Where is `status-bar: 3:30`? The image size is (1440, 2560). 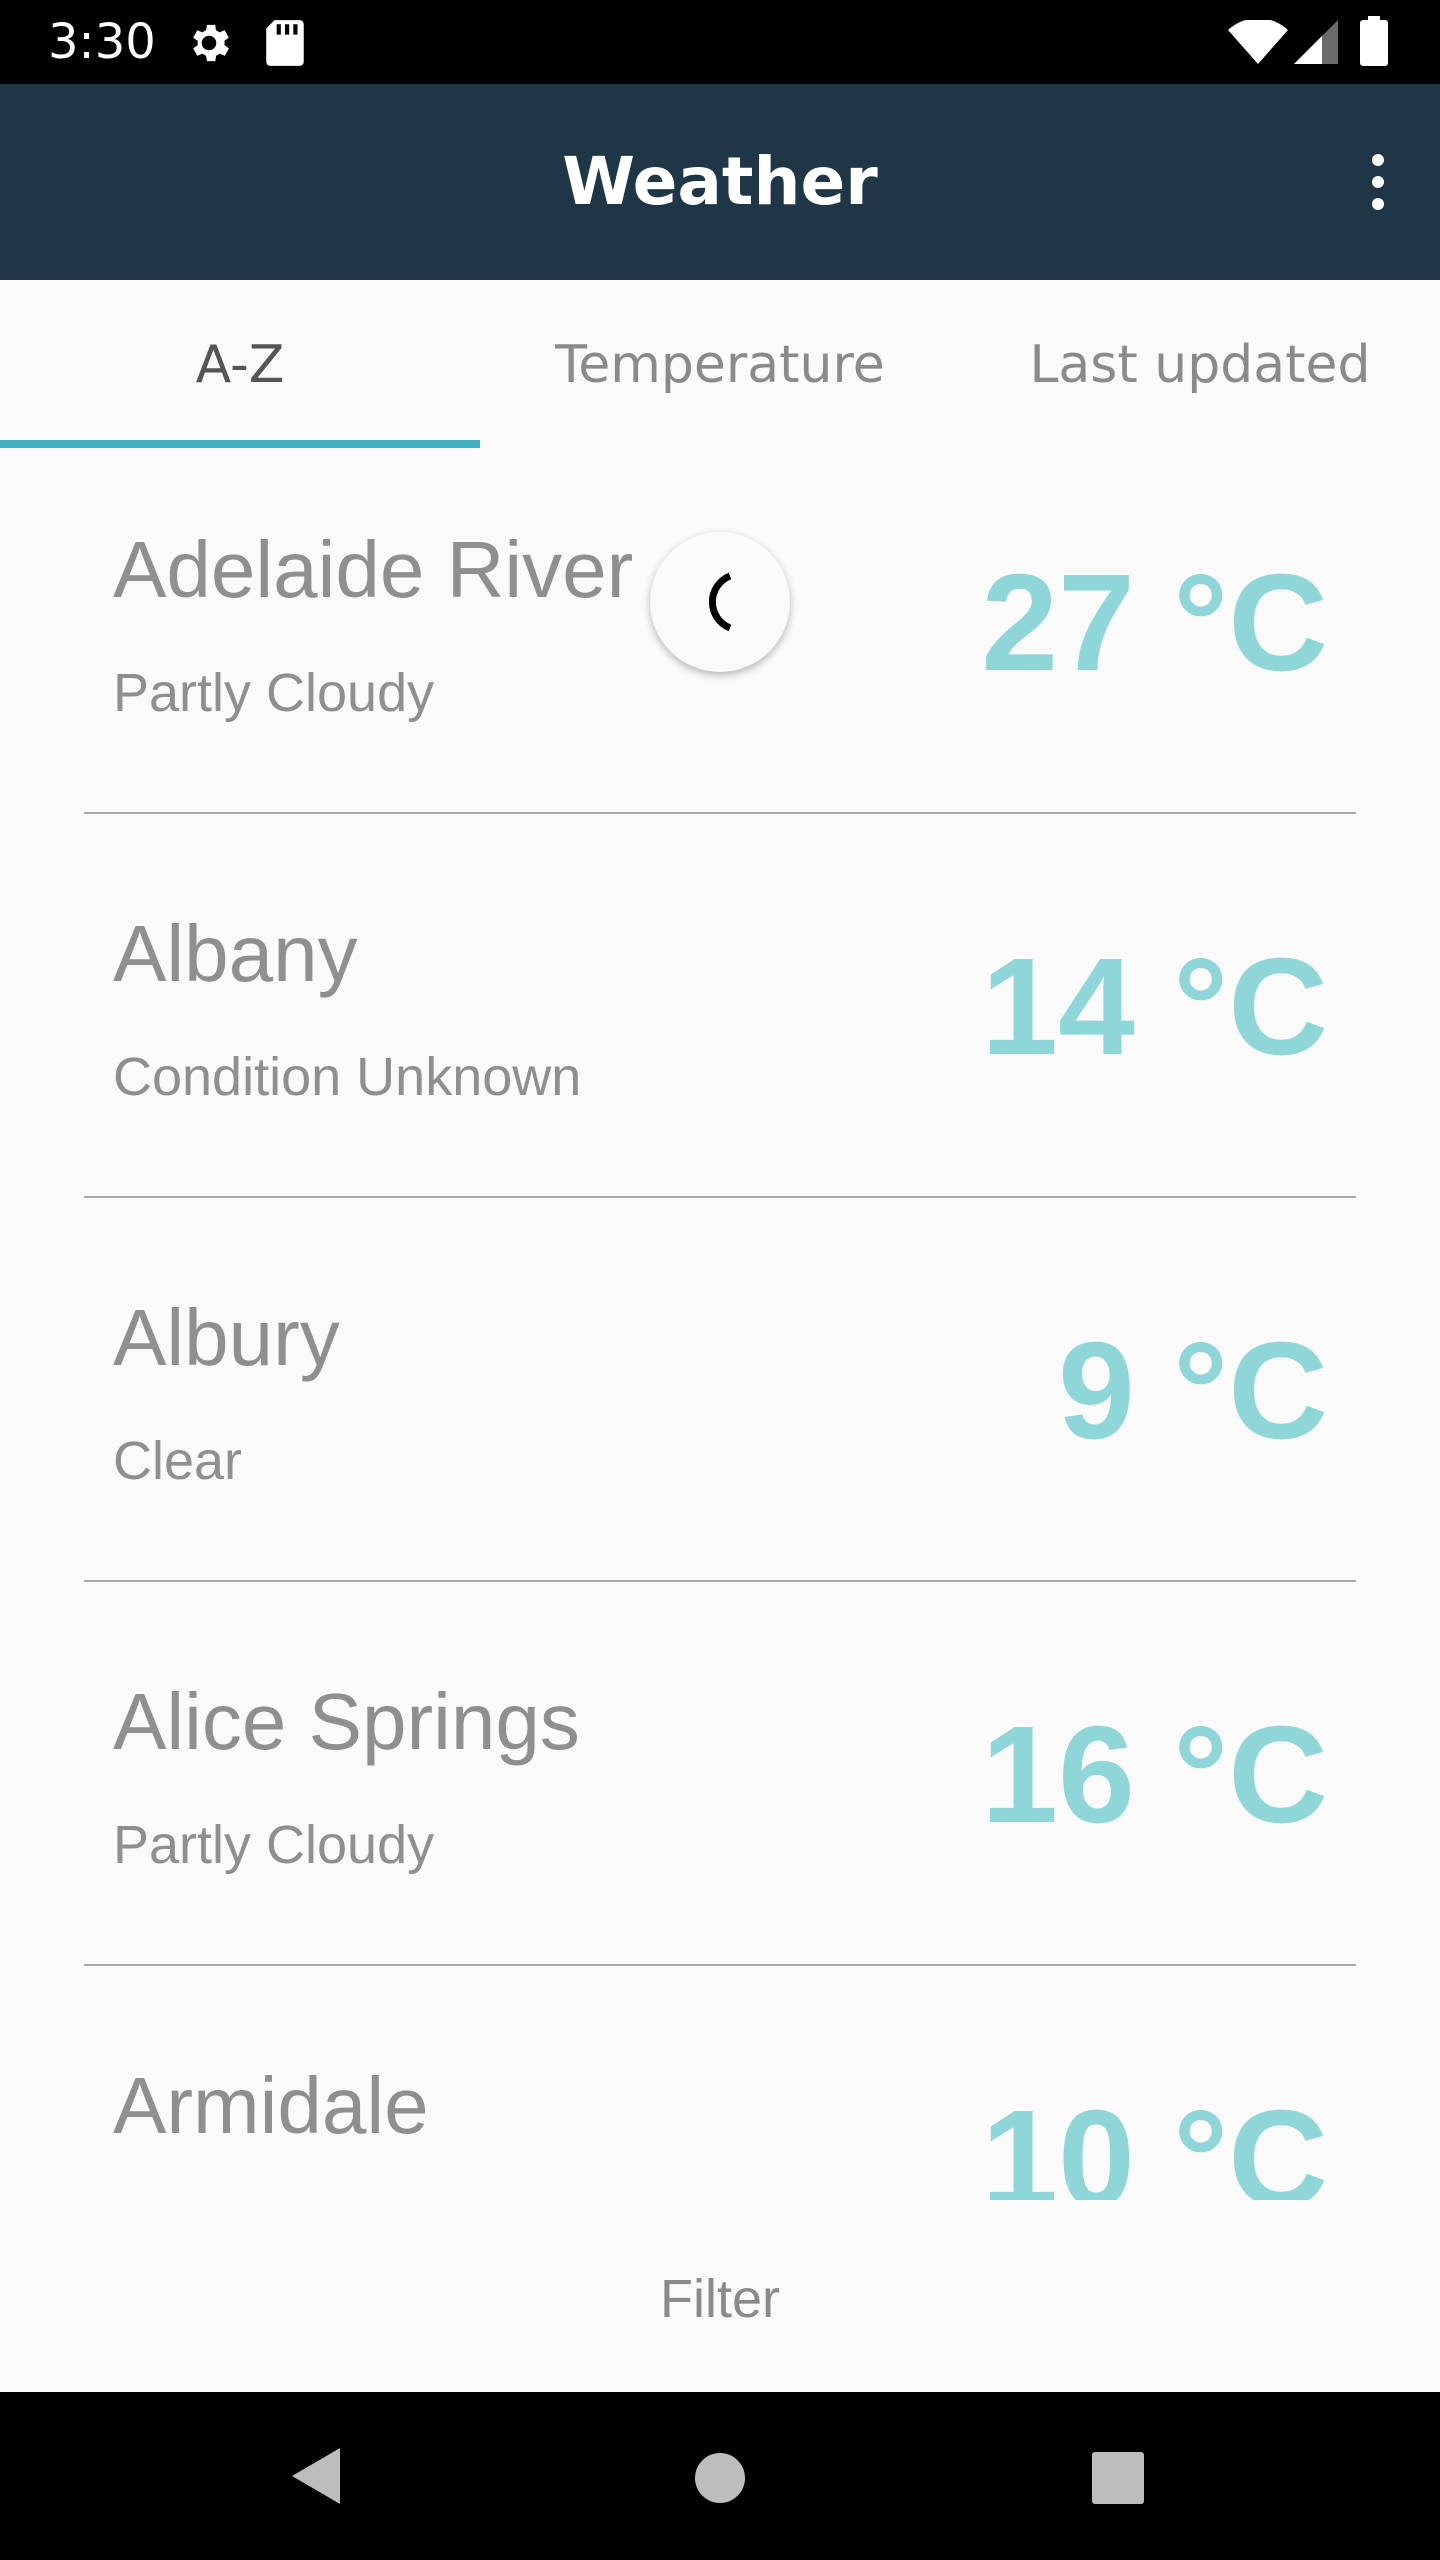
status-bar: 3:30 is located at coordinates (720, 42).